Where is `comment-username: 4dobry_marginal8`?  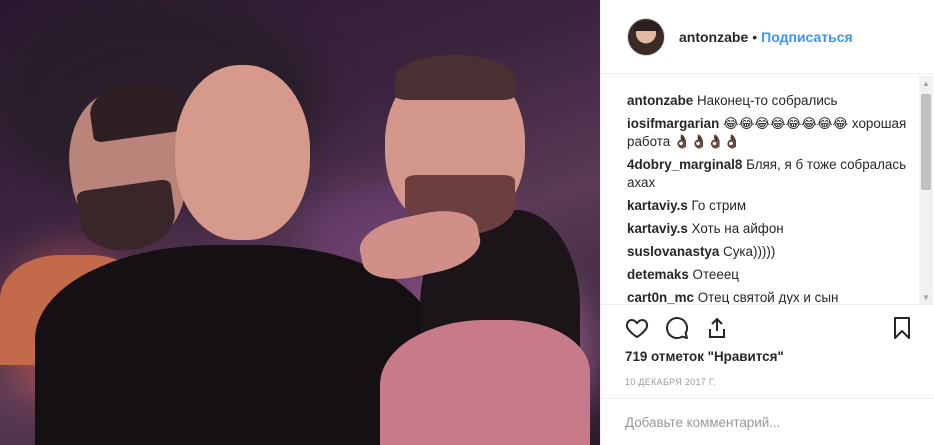
comment-username: 4dobry_marginal8 is located at coordinates (684, 164).